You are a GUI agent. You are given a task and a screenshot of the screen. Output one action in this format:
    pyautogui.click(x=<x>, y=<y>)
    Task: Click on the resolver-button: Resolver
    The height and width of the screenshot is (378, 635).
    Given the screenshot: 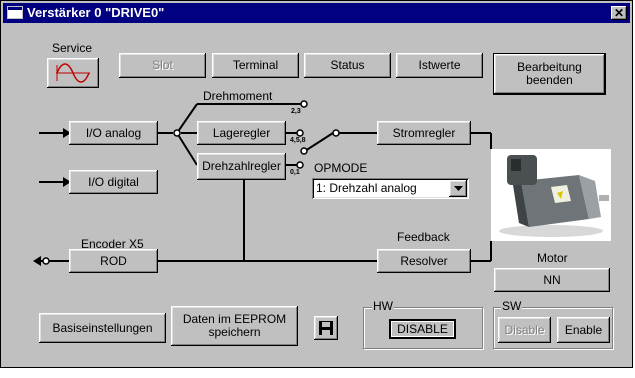 What is the action you would take?
    pyautogui.click(x=424, y=261)
    